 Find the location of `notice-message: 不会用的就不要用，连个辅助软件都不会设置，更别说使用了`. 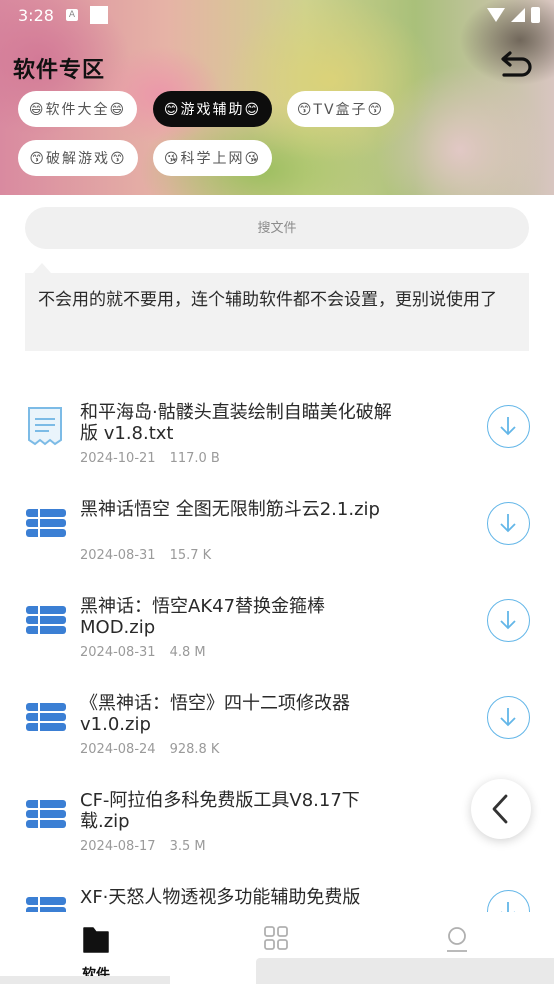

notice-message: 不会用的就不要用，连个辅助软件都不会设置，更别说使用了 is located at coordinates (277, 312).